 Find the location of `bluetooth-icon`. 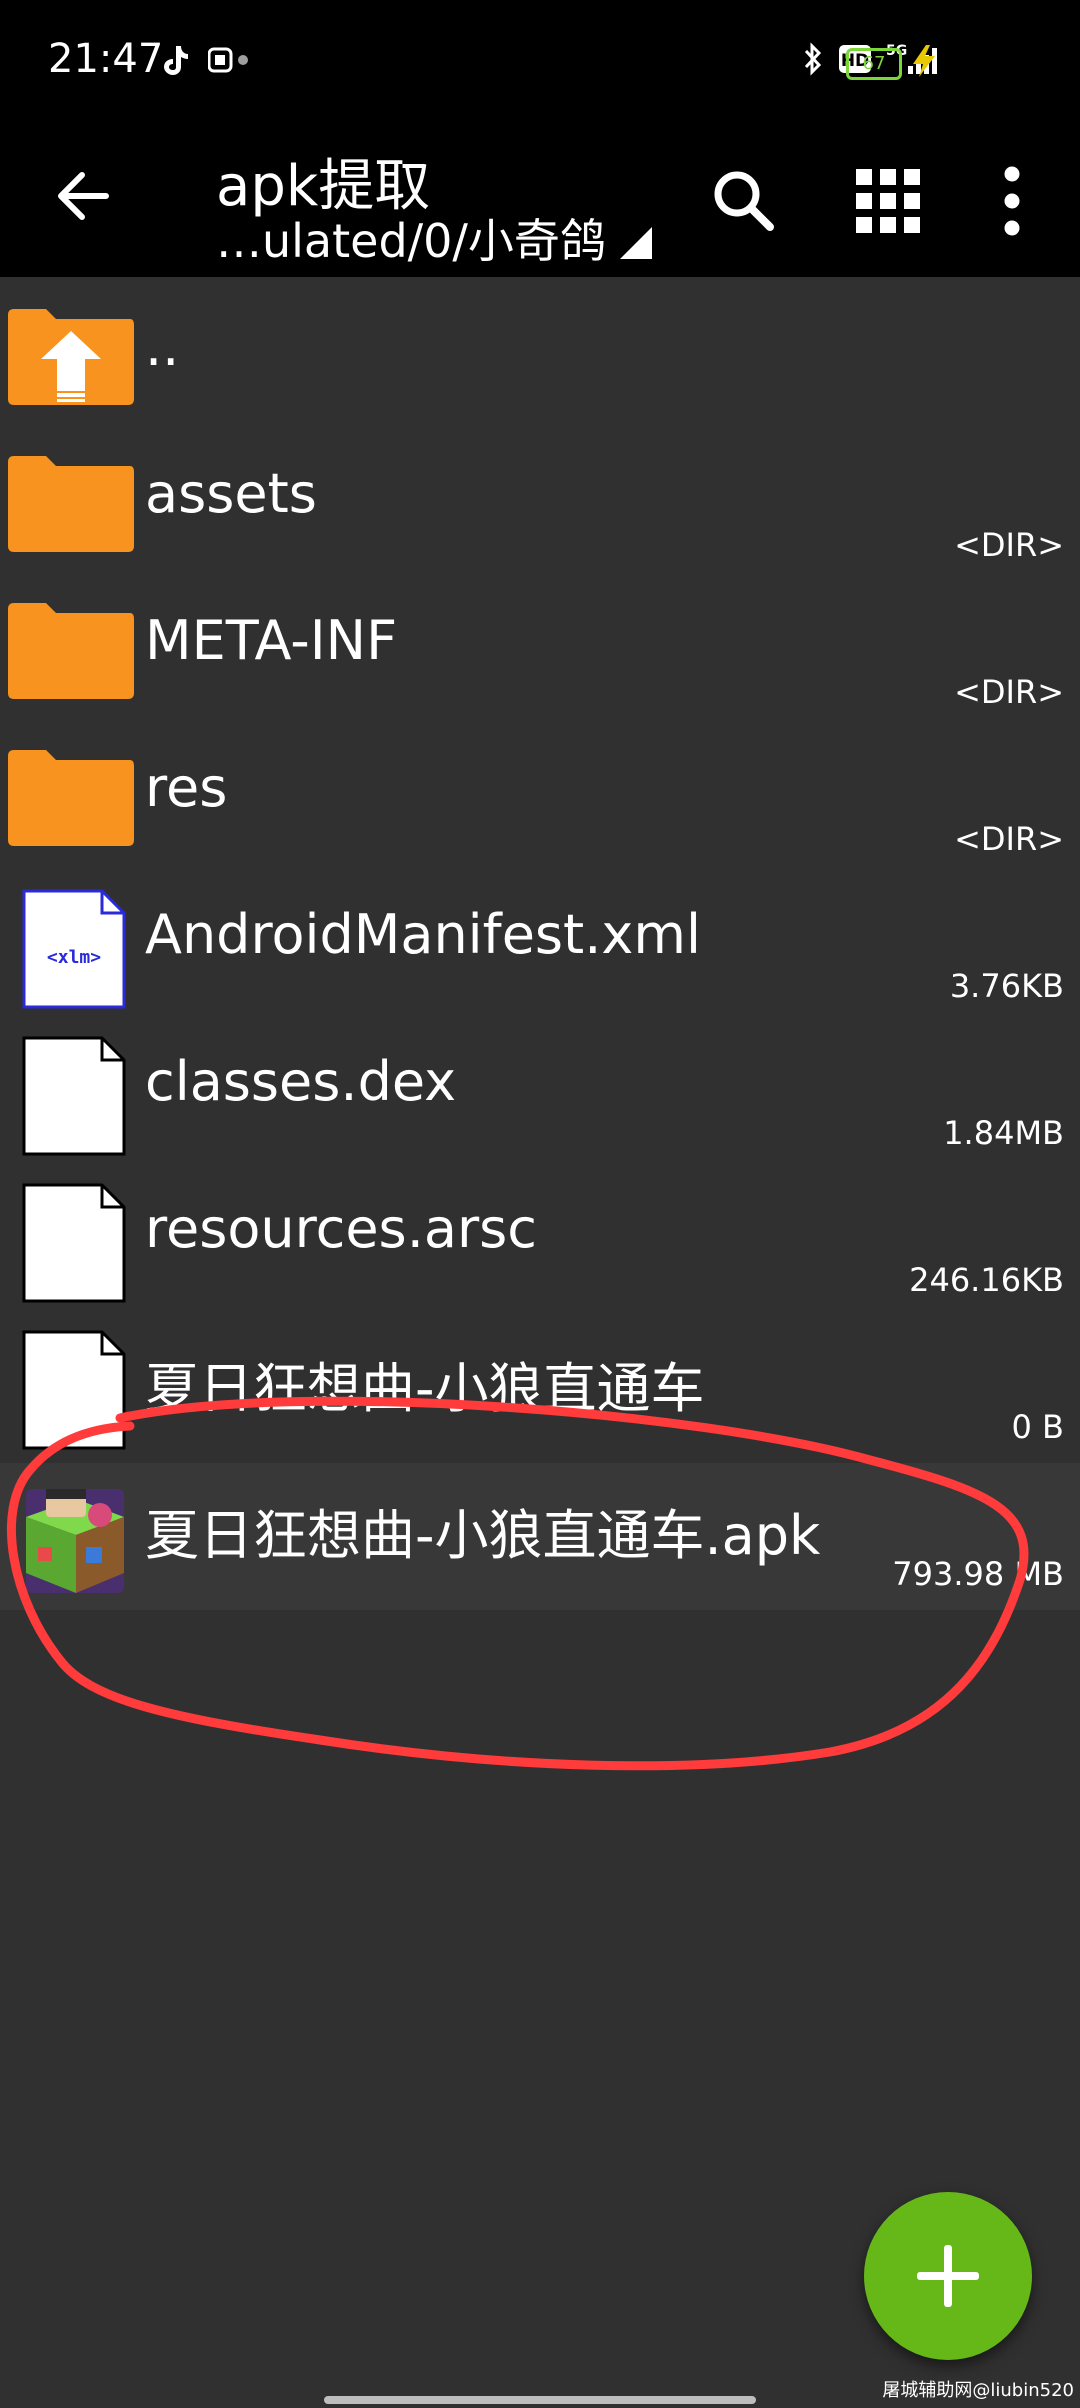

bluetooth-icon is located at coordinates (813, 59).